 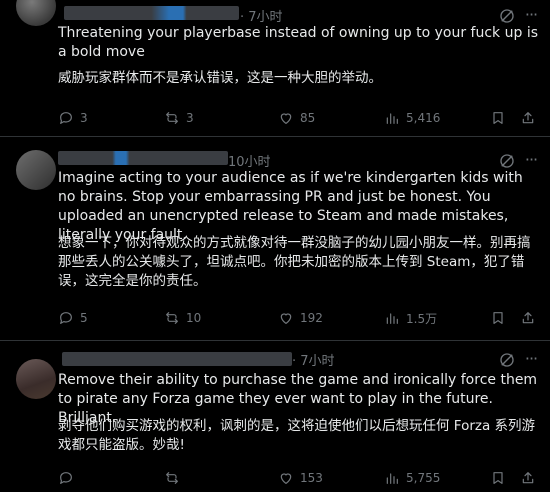 I want to click on post-translation: 威胁玩家群体而不是承认错误，这是一种大胆的举动。, so click(x=220, y=78).